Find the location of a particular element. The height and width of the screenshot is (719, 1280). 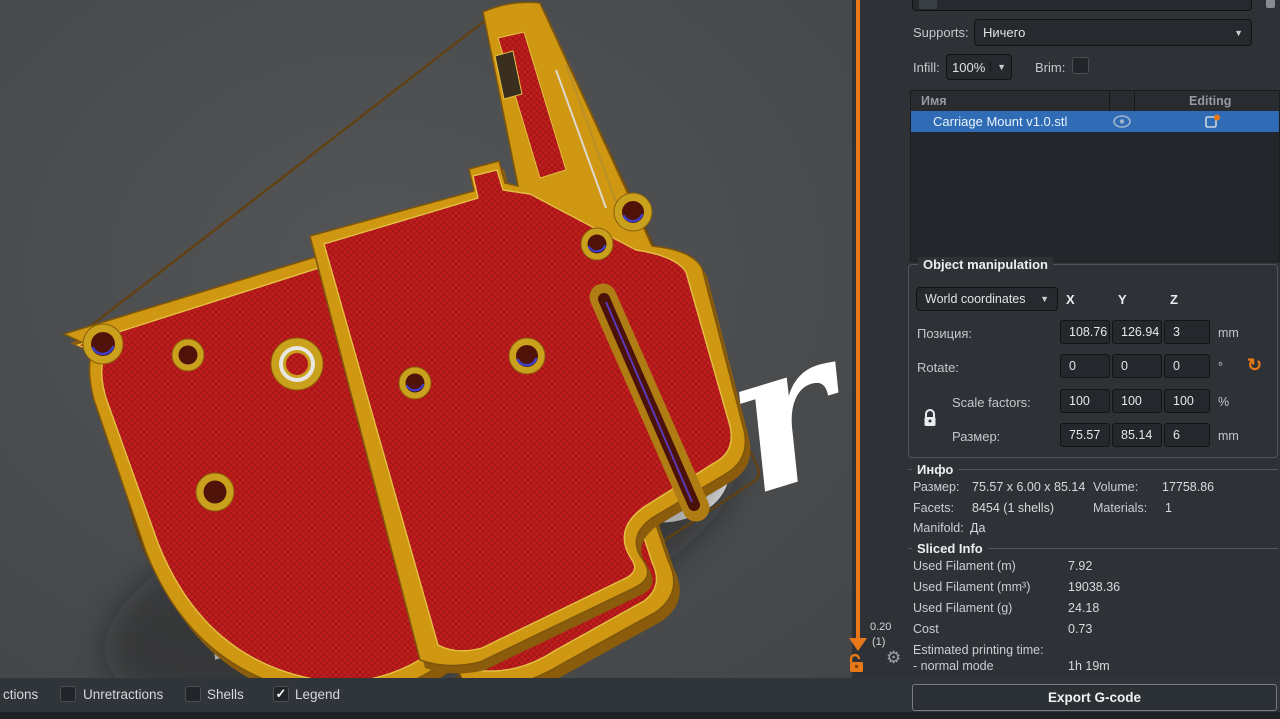

info-title: Инфо is located at coordinates (935, 469).